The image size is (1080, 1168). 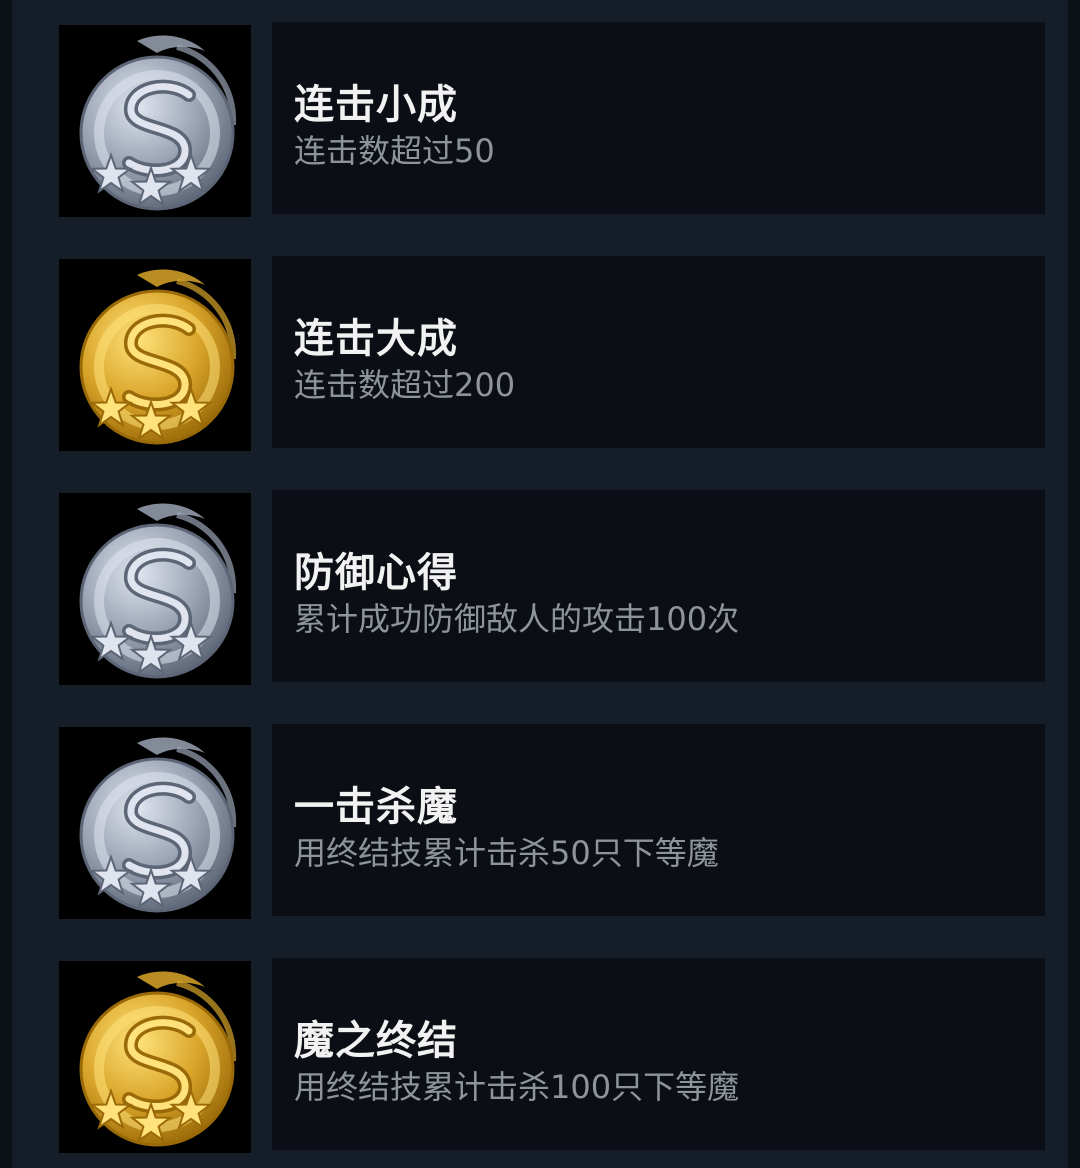 What do you see at coordinates (658, 352) in the screenshot?
I see `achievement-card: 连击大成 连击数超过200` at bounding box center [658, 352].